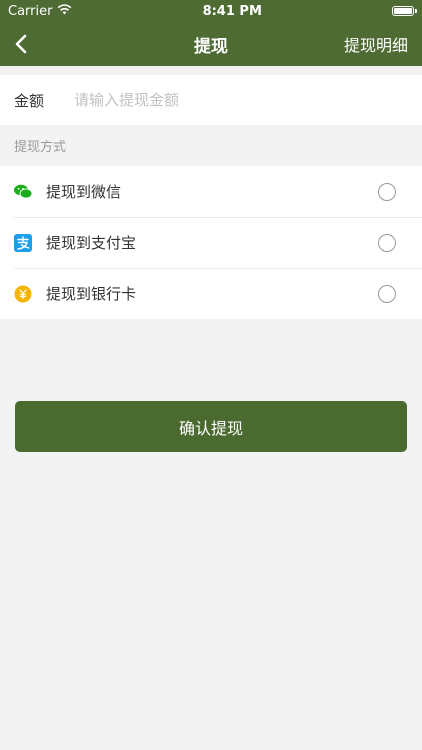  I want to click on wifi-icon, so click(64, 11).